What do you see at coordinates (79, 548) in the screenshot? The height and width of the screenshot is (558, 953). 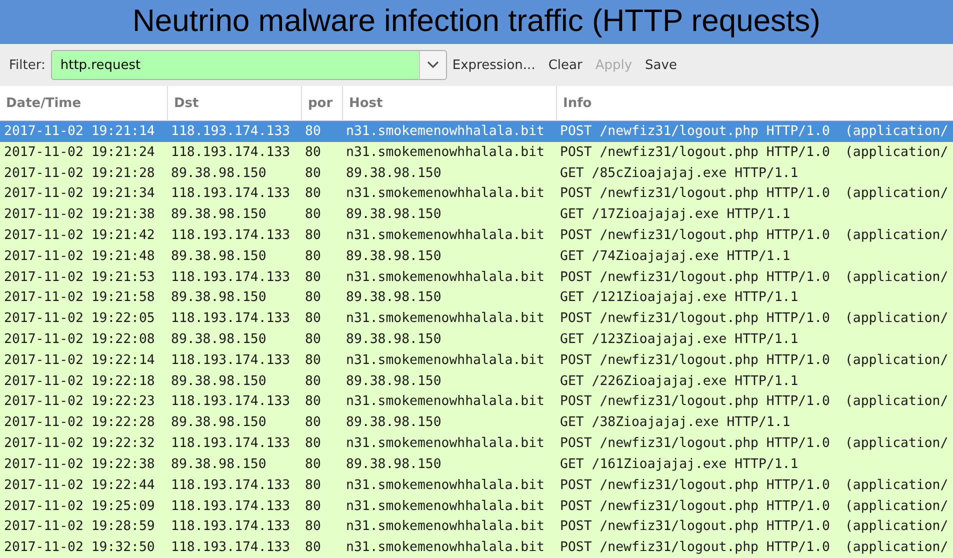 I see `table-cell-text: 2017-11-02 19:32:50` at bounding box center [79, 548].